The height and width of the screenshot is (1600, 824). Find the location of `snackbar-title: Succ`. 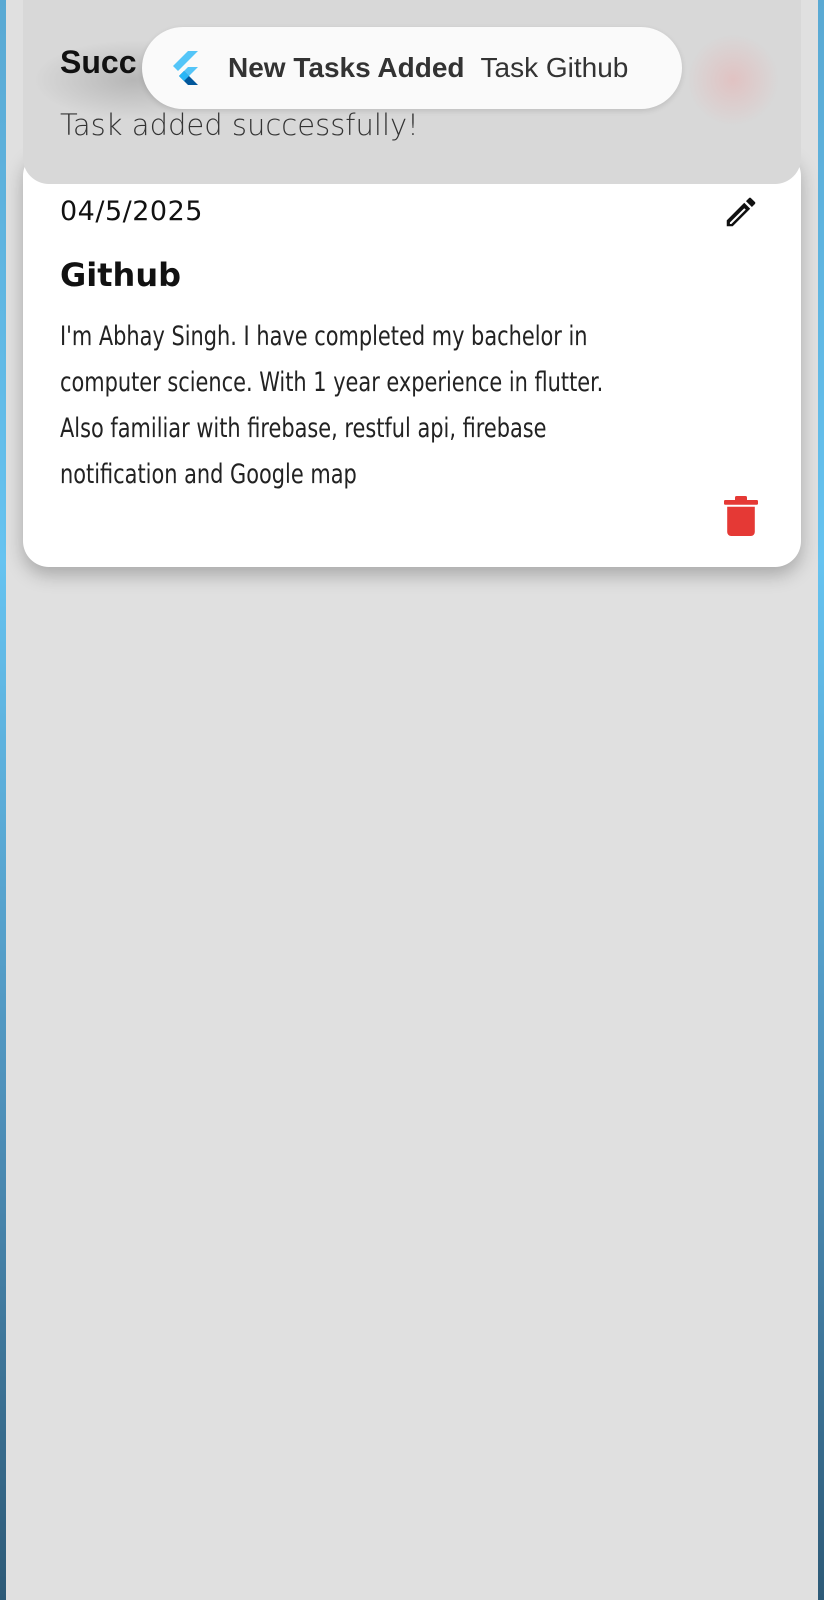

snackbar-title: Succ is located at coordinates (98, 62).